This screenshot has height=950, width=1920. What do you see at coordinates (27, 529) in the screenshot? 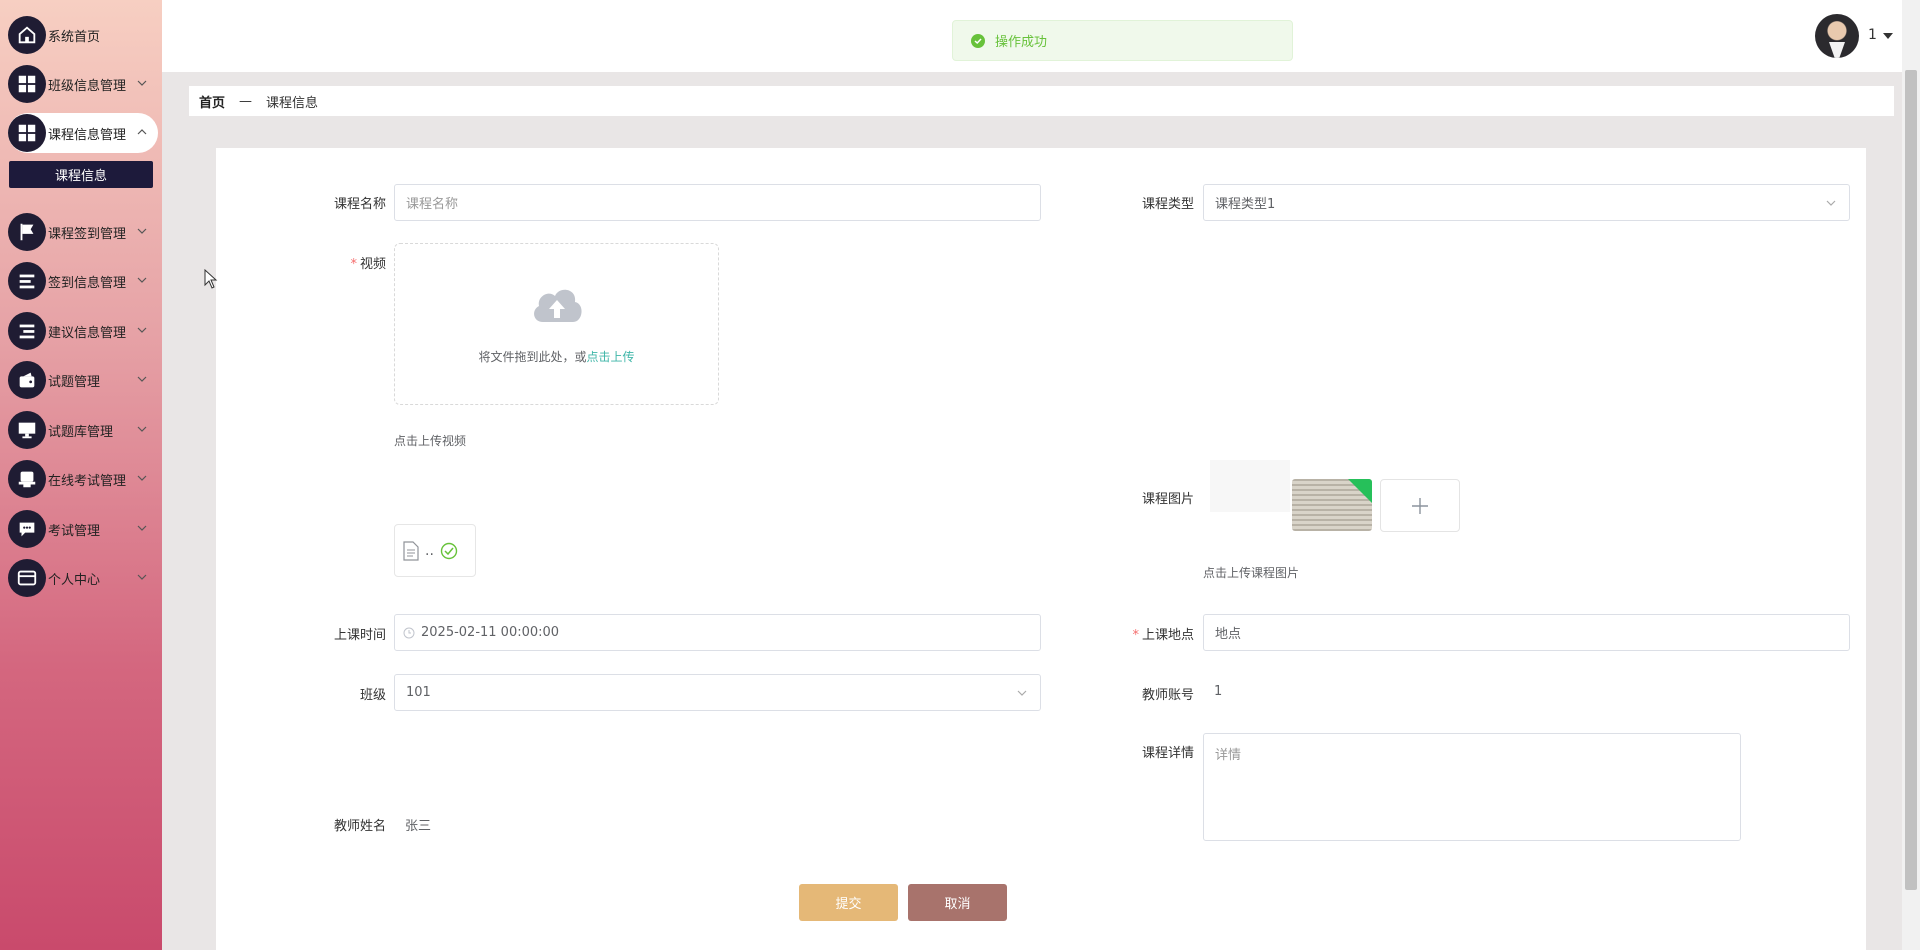
I see `chat-icon` at bounding box center [27, 529].